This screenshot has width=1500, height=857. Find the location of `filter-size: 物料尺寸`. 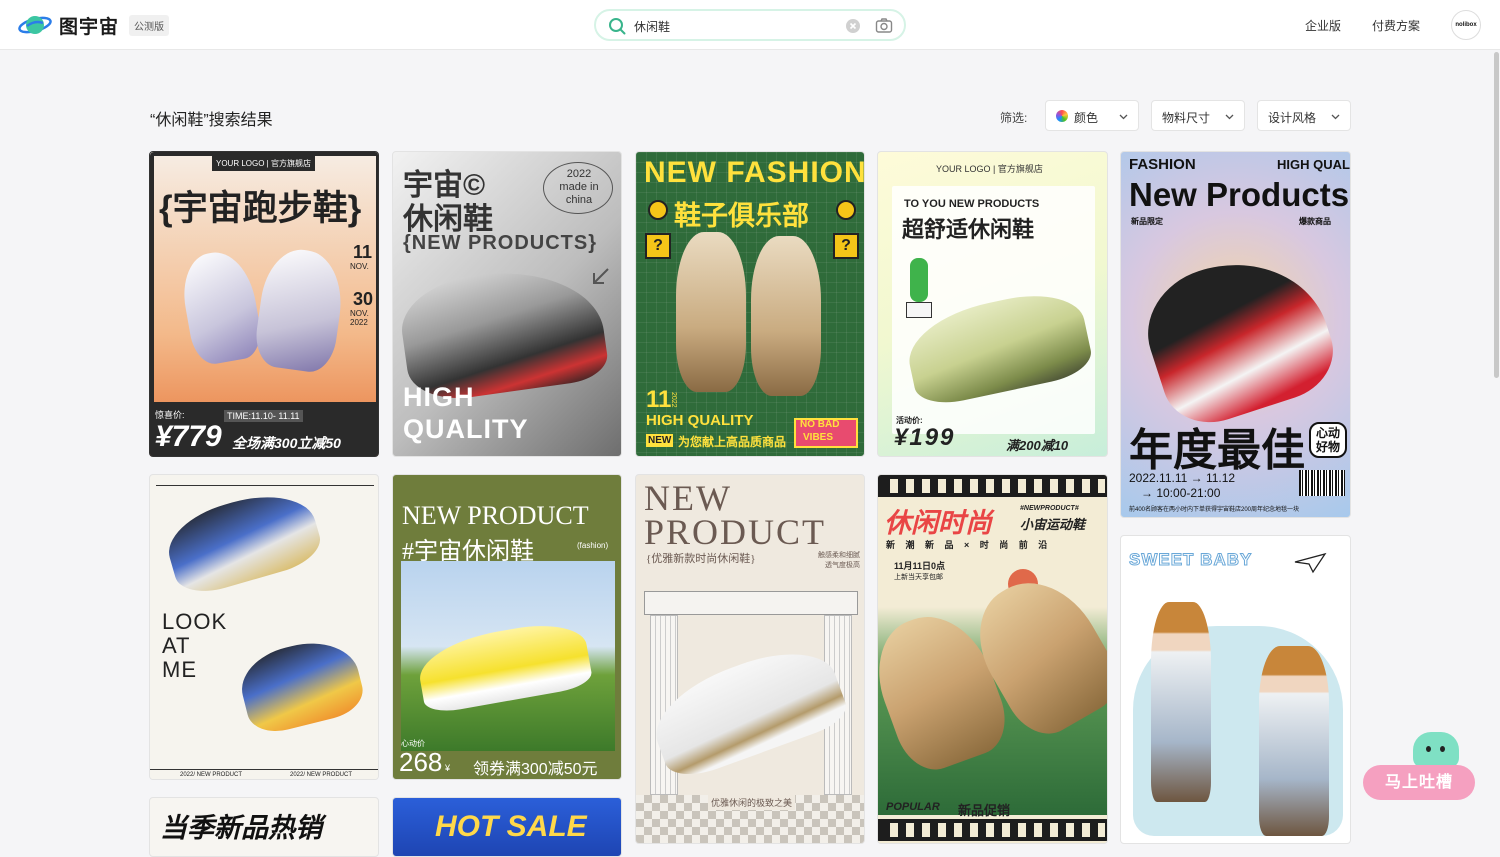

filter-size: 物料尺寸 is located at coordinates (1198, 115).